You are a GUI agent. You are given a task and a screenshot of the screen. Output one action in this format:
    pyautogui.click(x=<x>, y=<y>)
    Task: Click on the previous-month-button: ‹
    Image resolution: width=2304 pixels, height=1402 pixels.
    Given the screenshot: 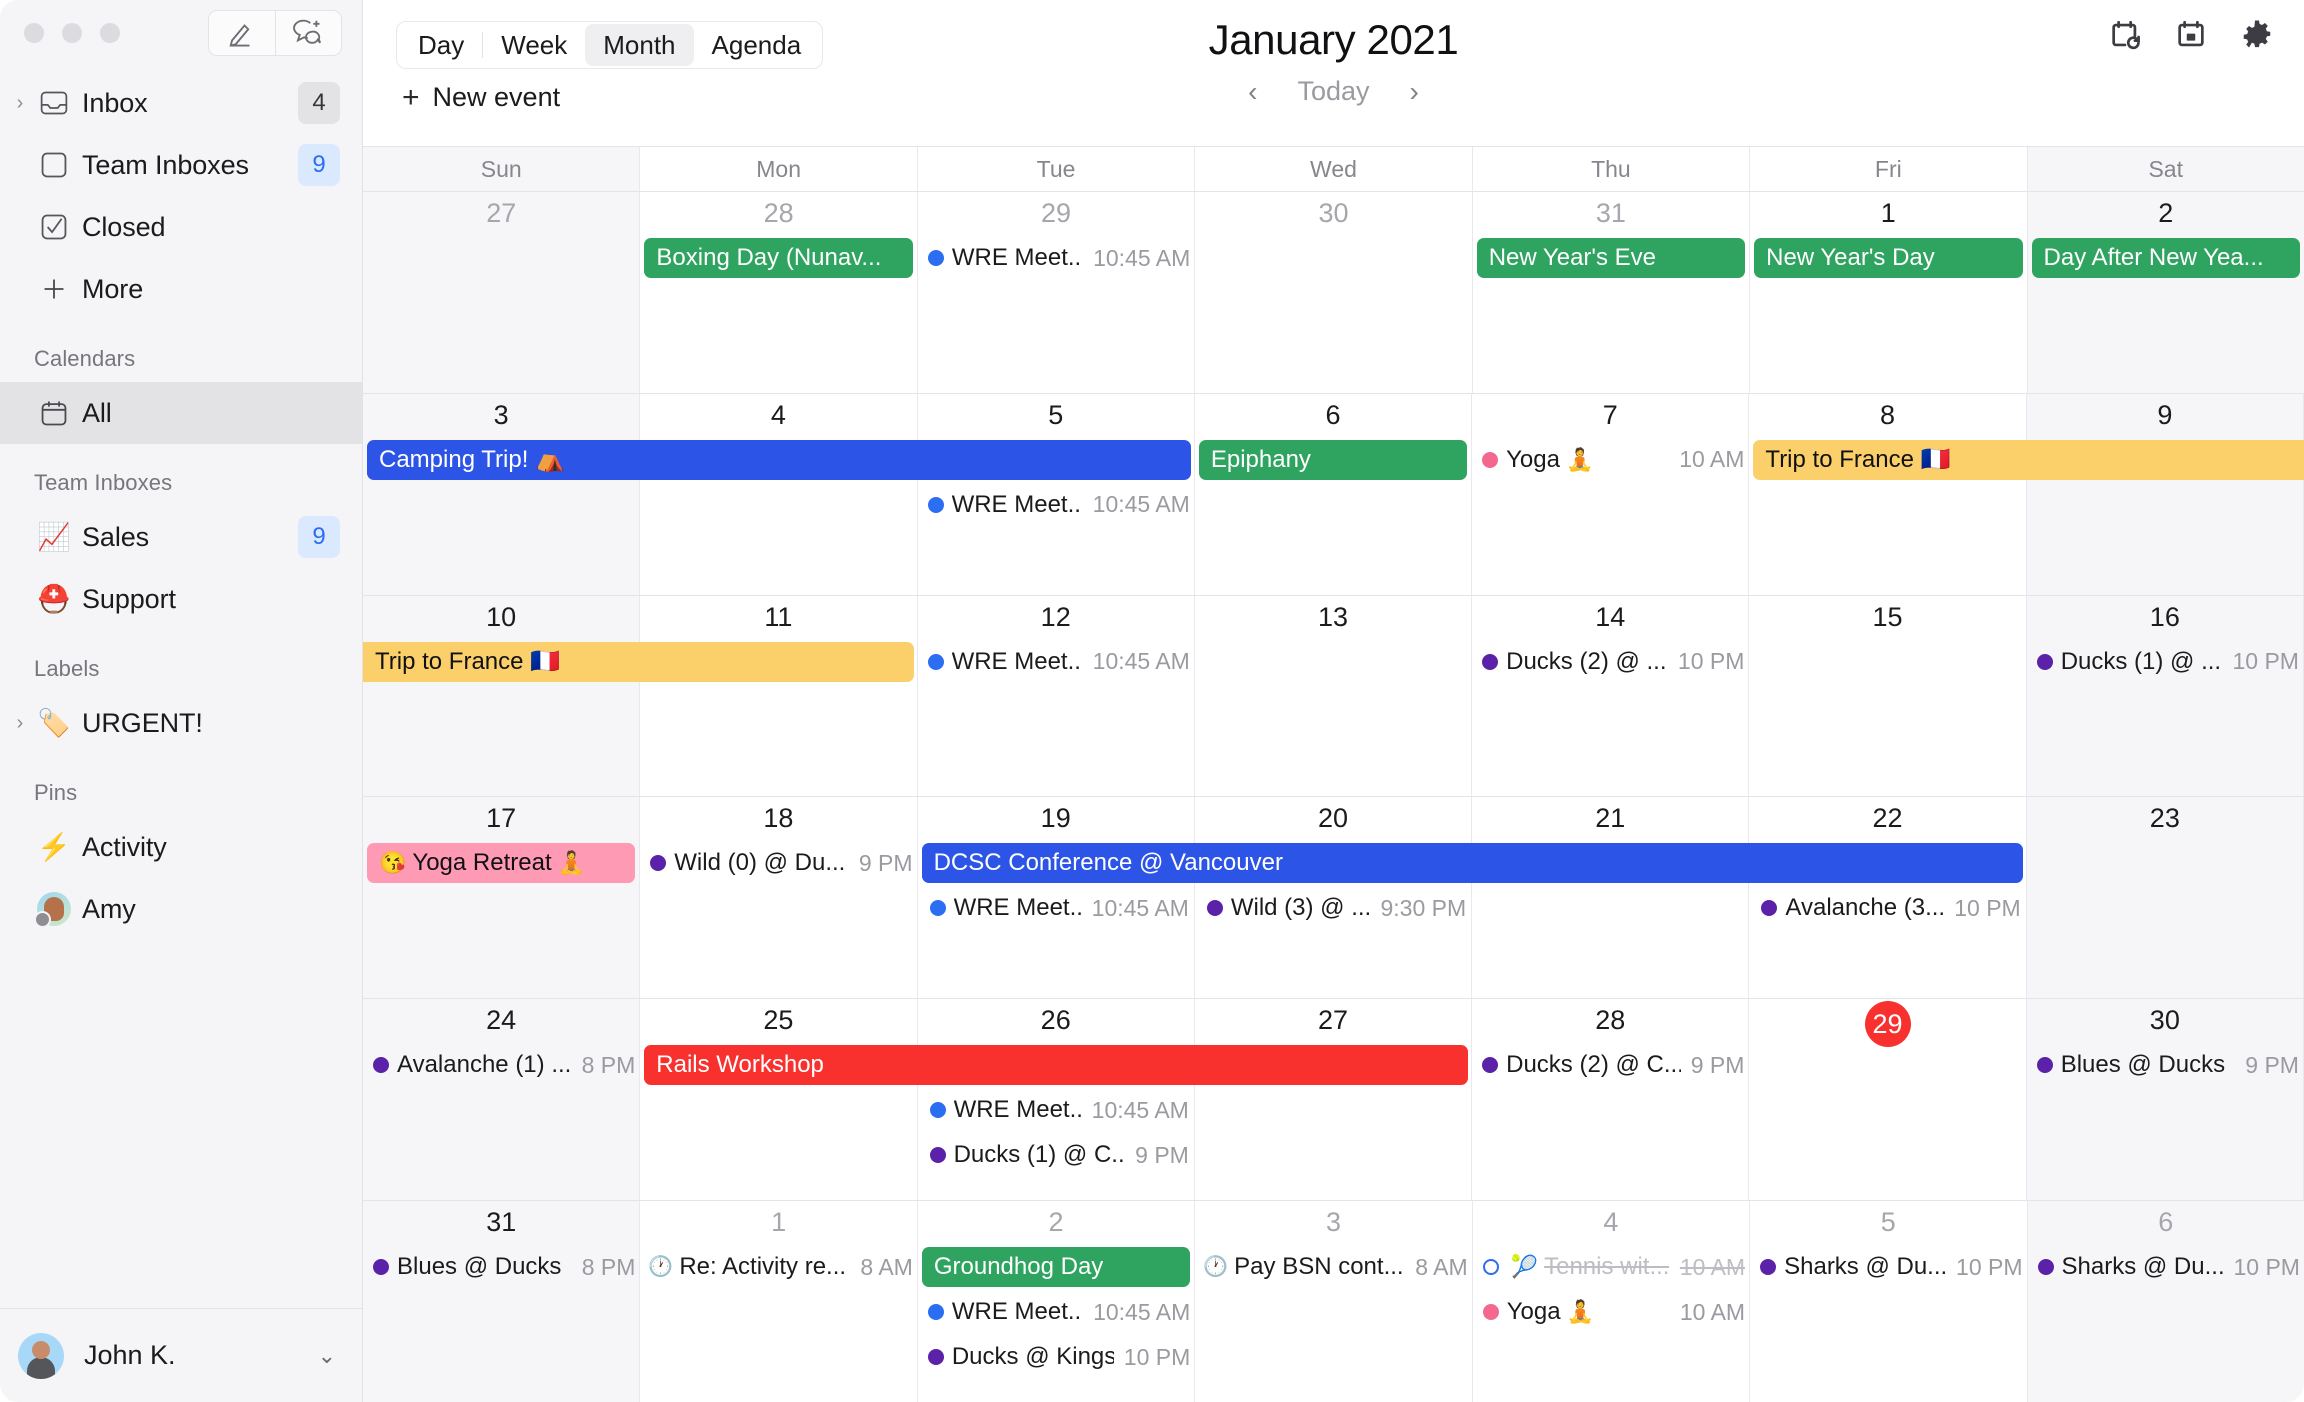 What is the action you would take?
    pyautogui.click(x=1252, y=91)
    